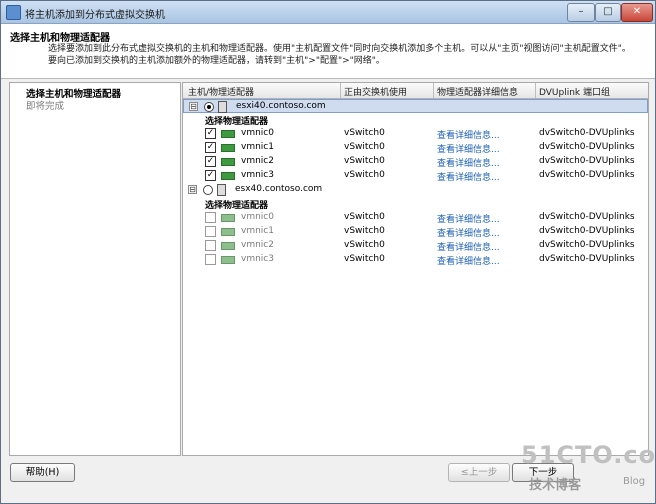 The width and height of the screenshot is (656, 504). What do you see at coordinates (637, 12) in the screenshot?
I see `close-button: ✕` at bounding box center [637, 12].